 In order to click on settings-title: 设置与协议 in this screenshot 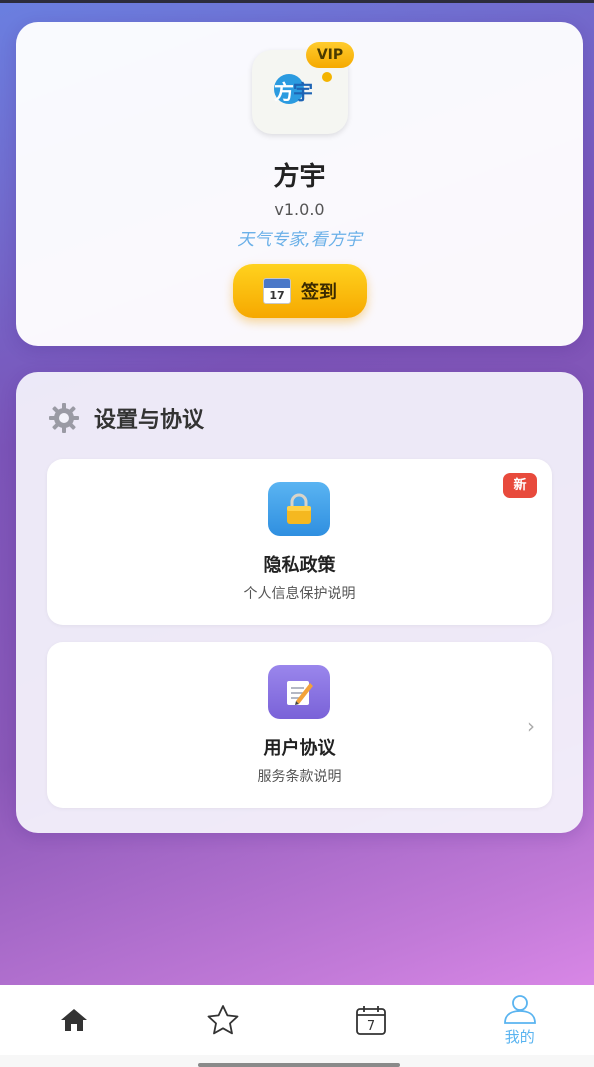, I will do `click(149, 420)`.